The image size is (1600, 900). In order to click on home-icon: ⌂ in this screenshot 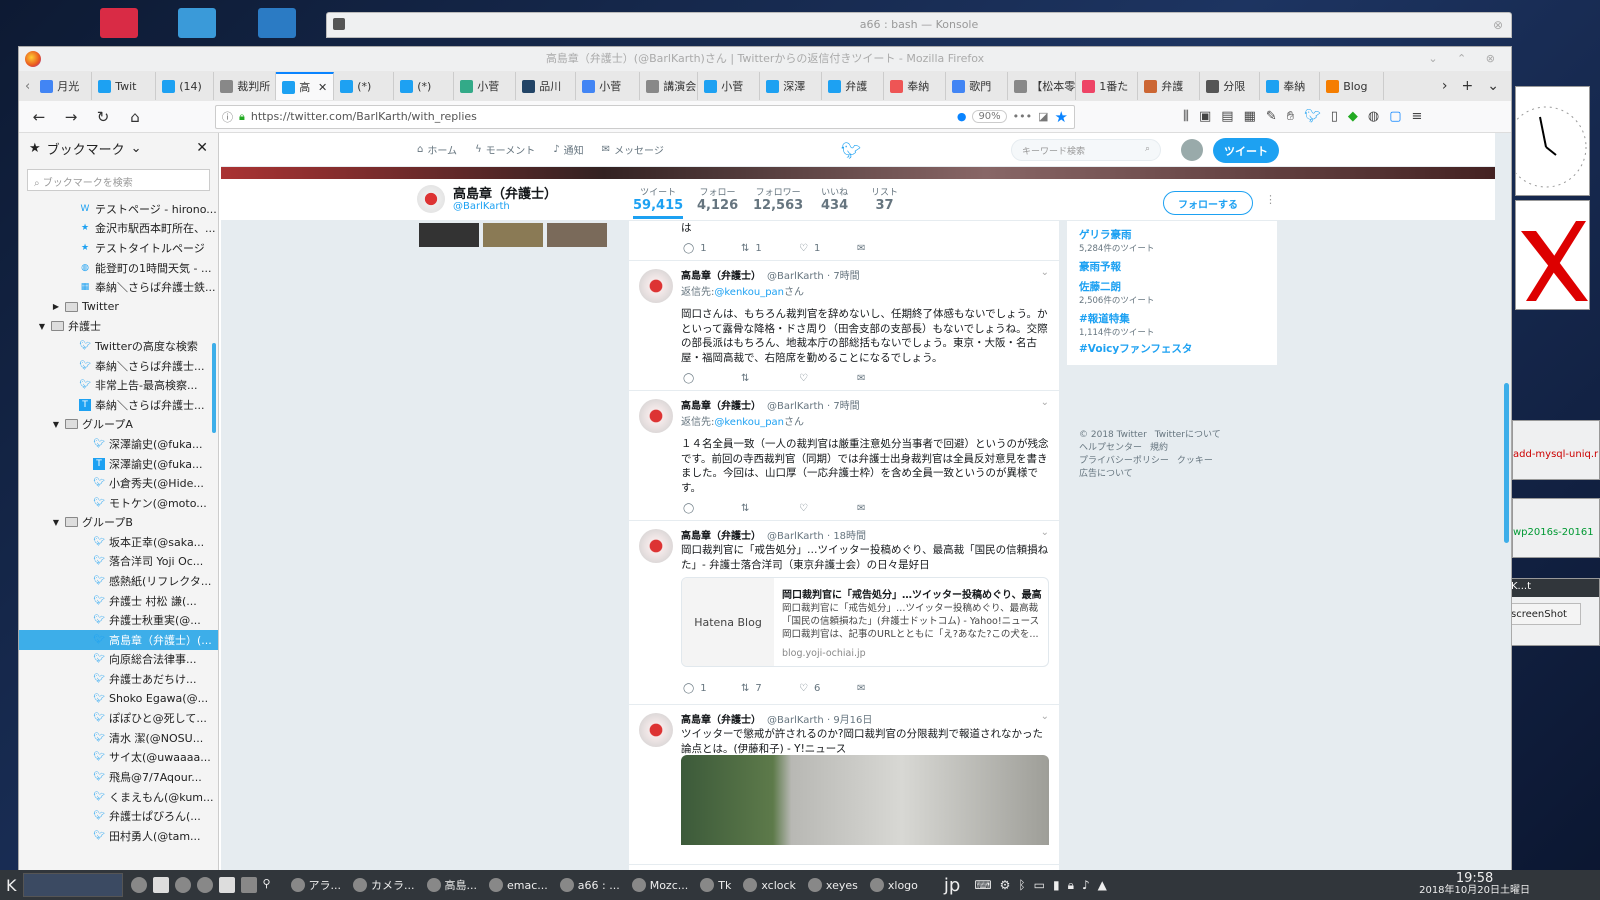, I will do `click(135, 117)`.